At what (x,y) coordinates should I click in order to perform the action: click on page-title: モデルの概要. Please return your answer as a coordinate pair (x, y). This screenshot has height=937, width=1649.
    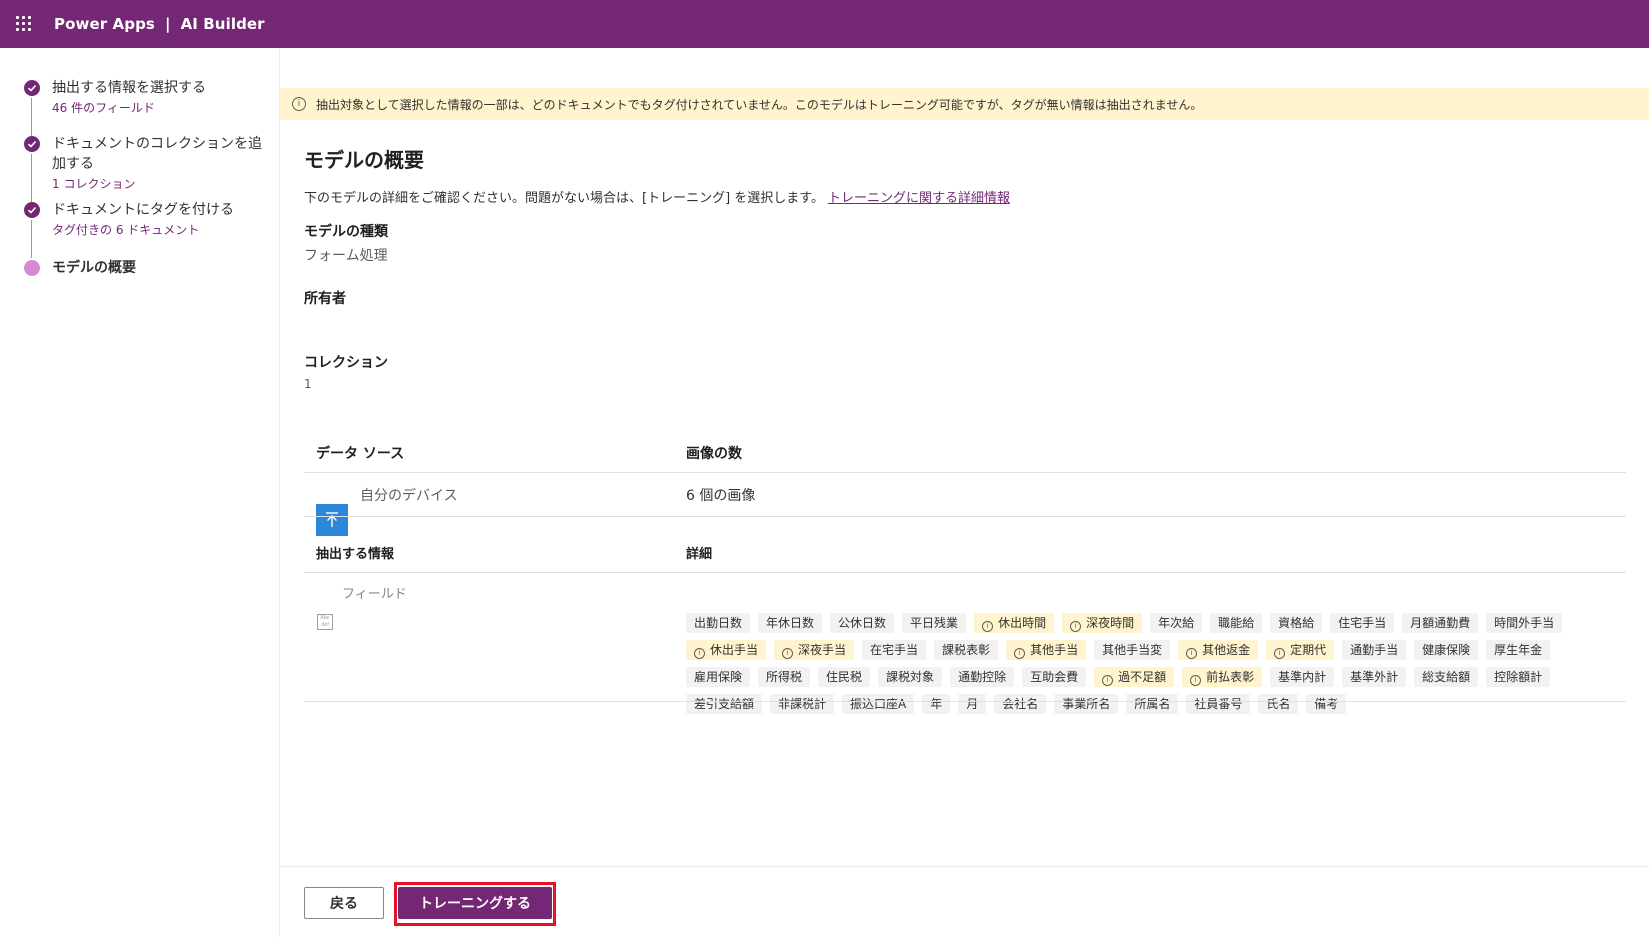
    Looking at the image, I should click on (364, 160).